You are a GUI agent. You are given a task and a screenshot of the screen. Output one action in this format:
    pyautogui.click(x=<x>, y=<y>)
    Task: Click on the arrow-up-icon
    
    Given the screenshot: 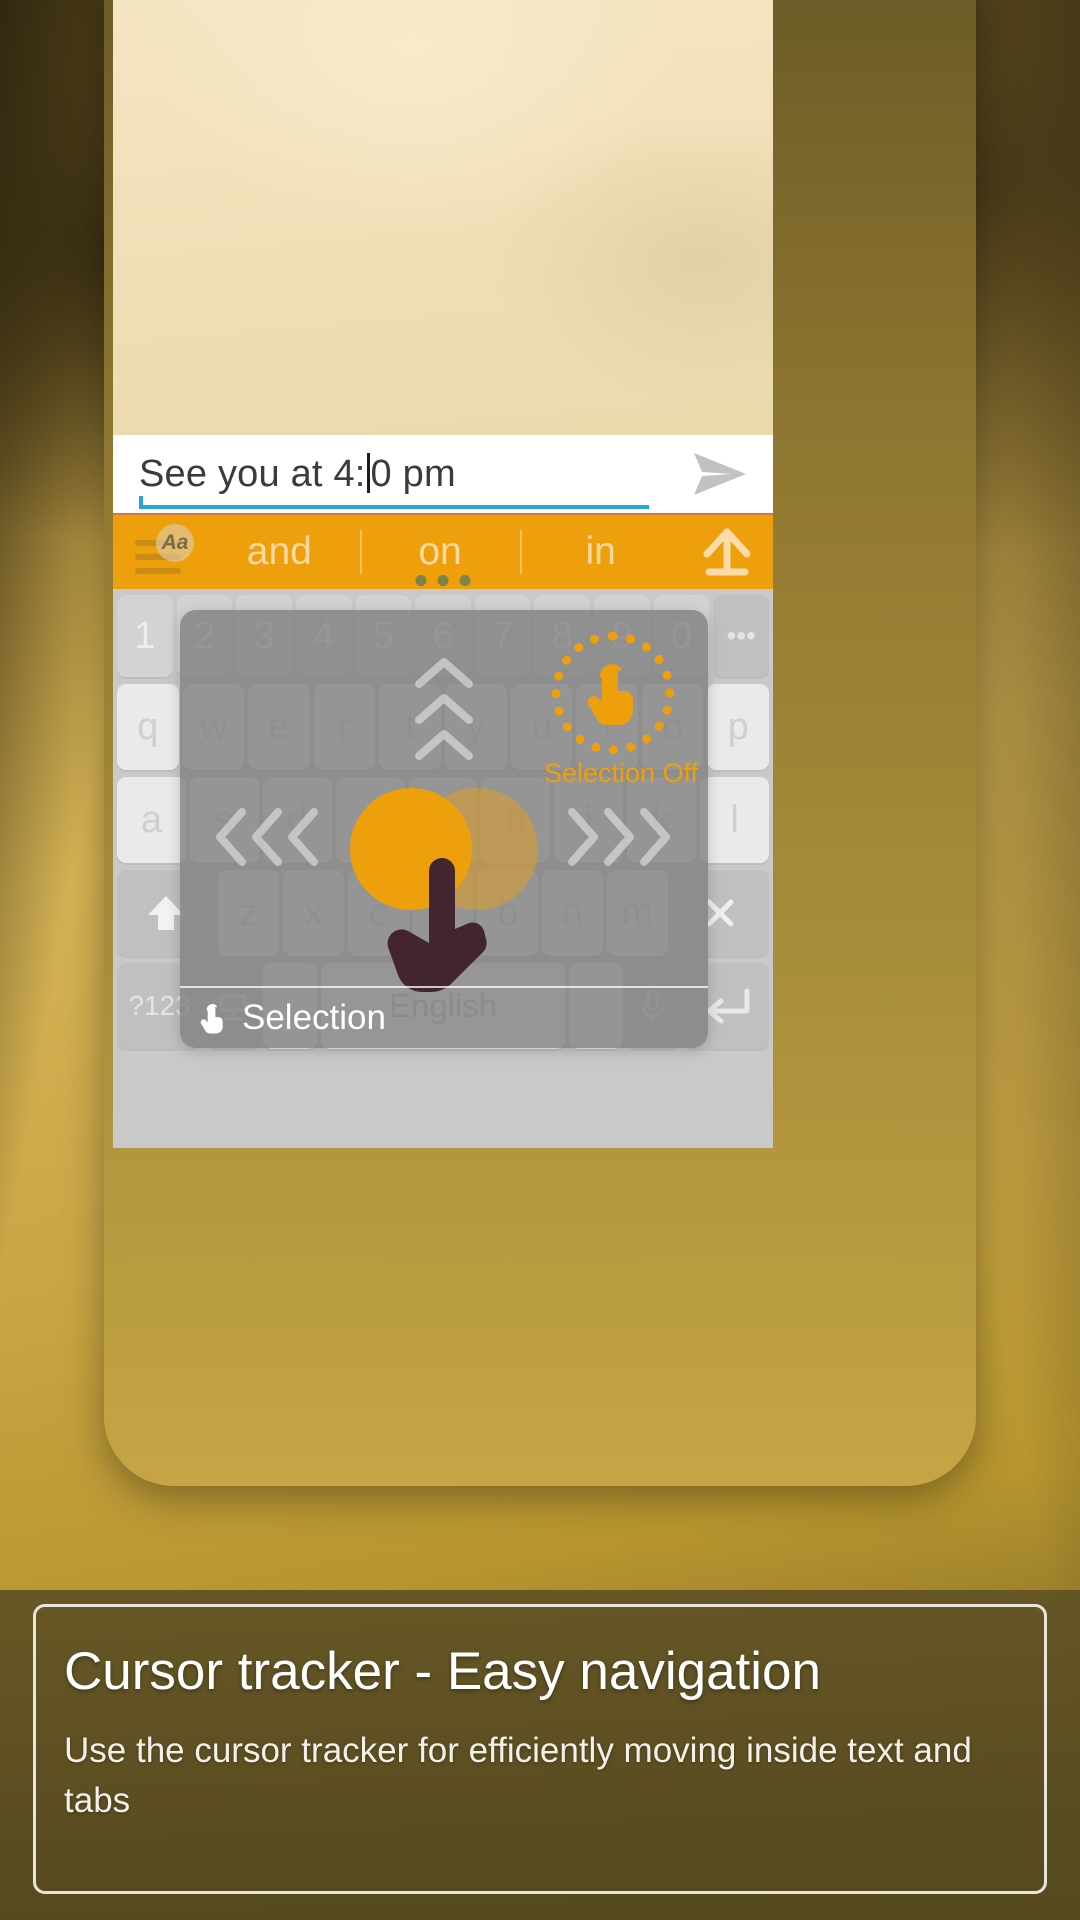 What is the action you would take?
    pyautogui.click(x=727, y=552)
    